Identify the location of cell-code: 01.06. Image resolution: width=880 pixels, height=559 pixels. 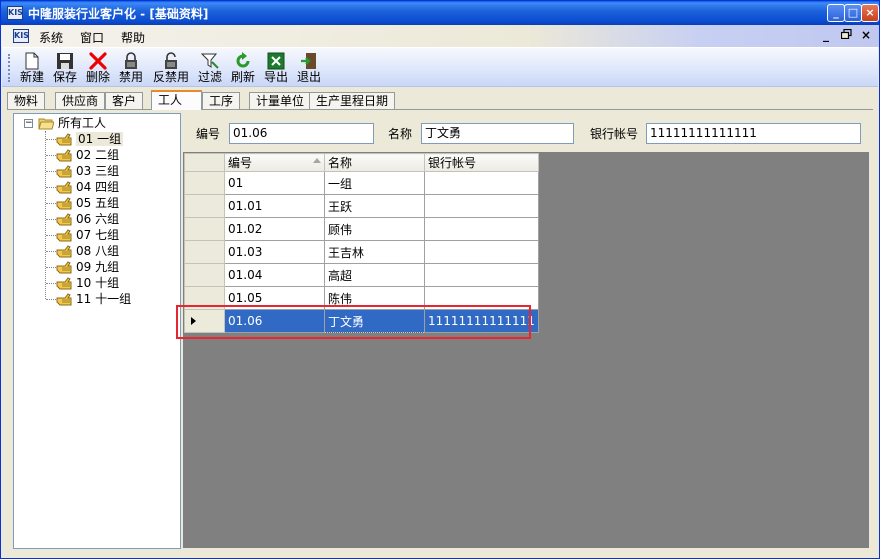
(274, 321).